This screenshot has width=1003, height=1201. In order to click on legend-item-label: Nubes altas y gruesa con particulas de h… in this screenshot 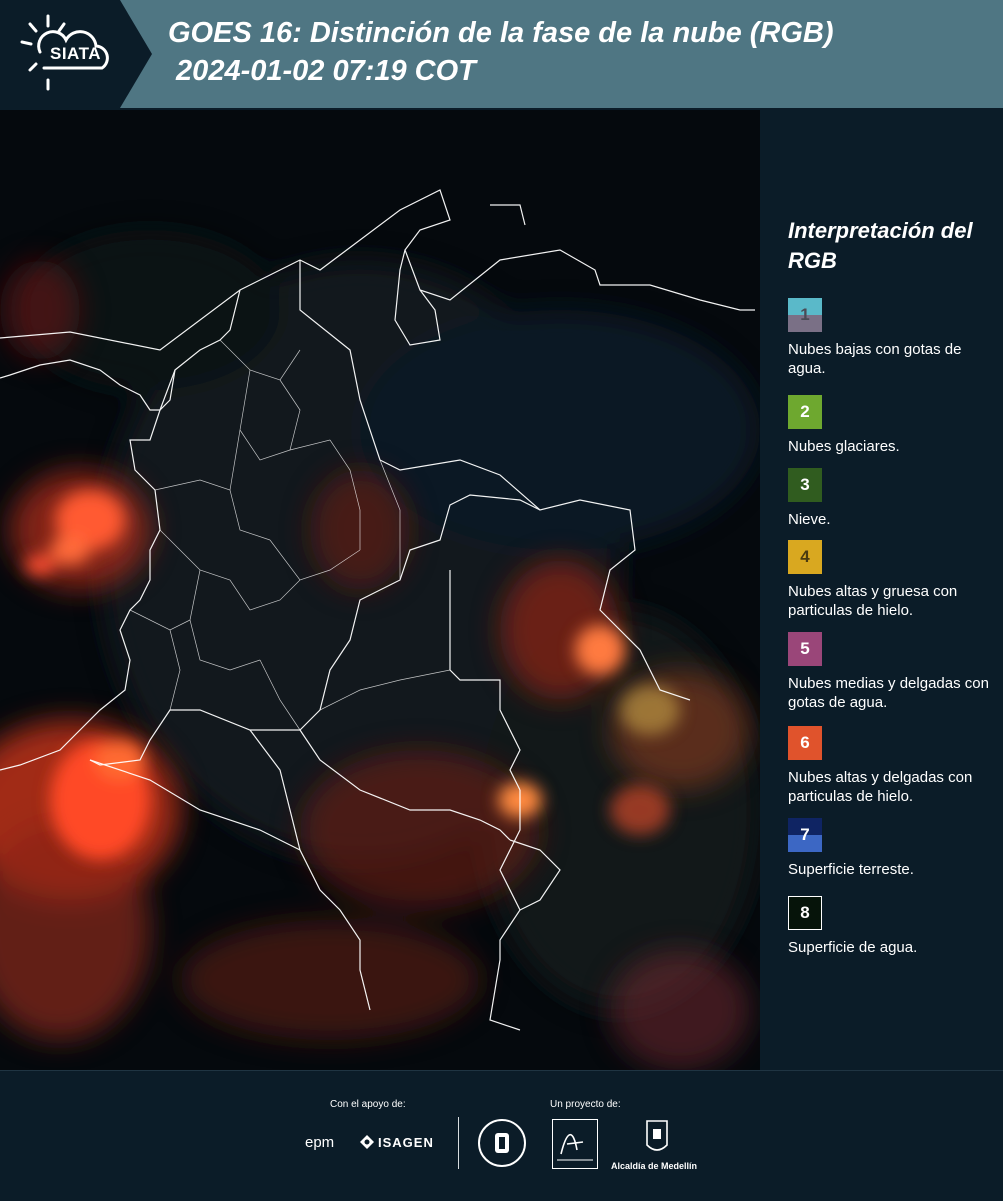, I will do `click(873, 601)`.